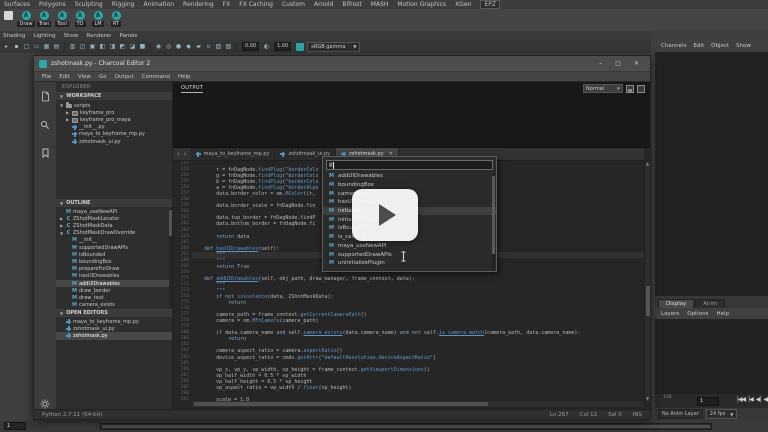 Image resolution: width=768 pixels, height=432 pixels. What do you see at coordinates (648, 301) in the screenshot?
I see `vscroll-thumb` at bounding box center [648, 301].